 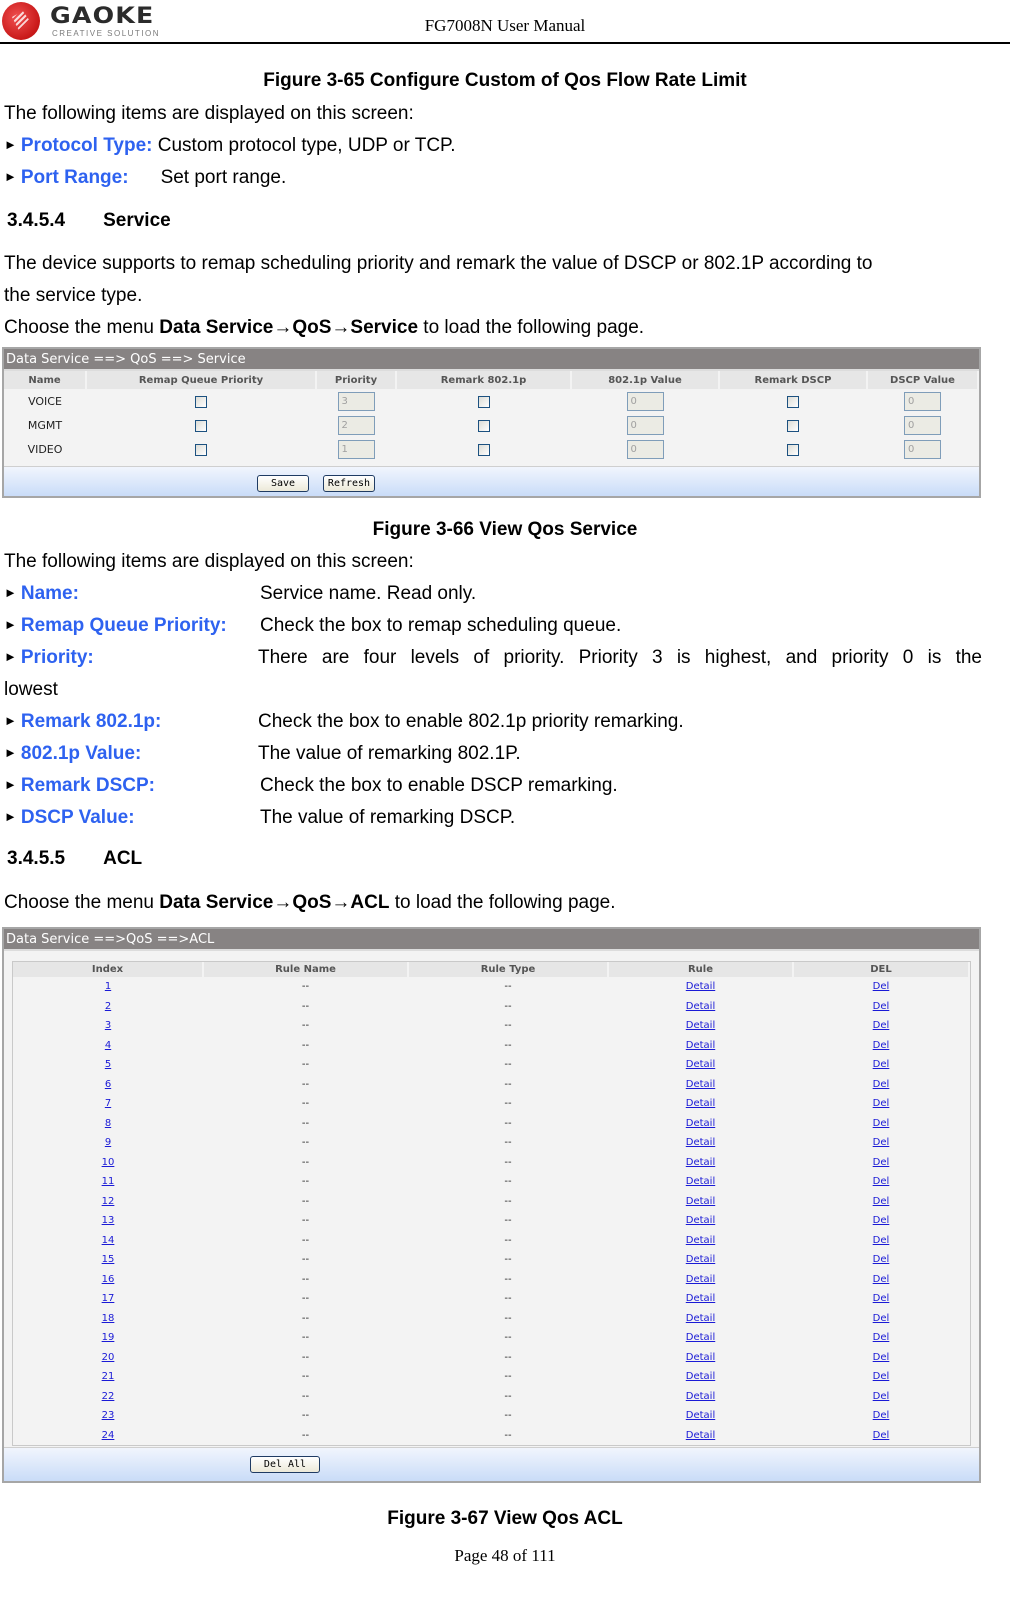 What do you see at coordinates (388, 817) in the screenshot?
I see `item-description-text: The value of remarking DSCP.` at bounding box center [388, 817].